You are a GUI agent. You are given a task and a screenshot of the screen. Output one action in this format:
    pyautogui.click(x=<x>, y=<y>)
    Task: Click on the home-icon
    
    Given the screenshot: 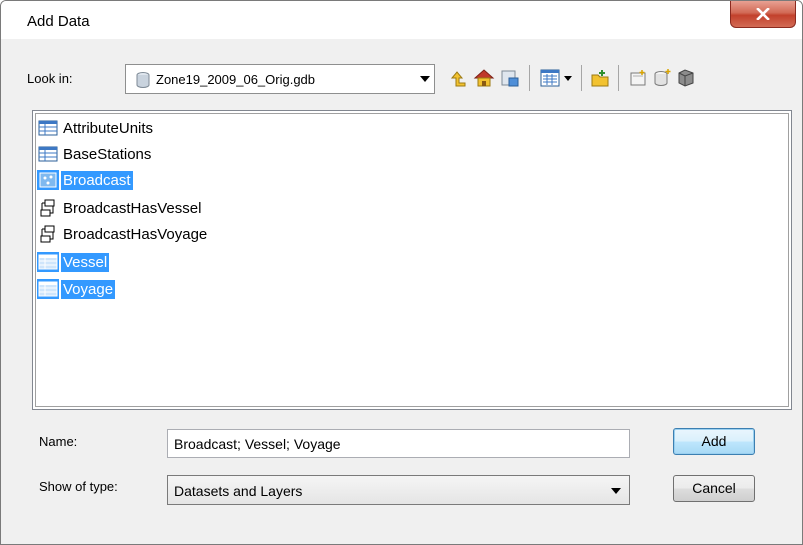 What is the action you would take?
    pyautogui.click(x=484, y=78)
    